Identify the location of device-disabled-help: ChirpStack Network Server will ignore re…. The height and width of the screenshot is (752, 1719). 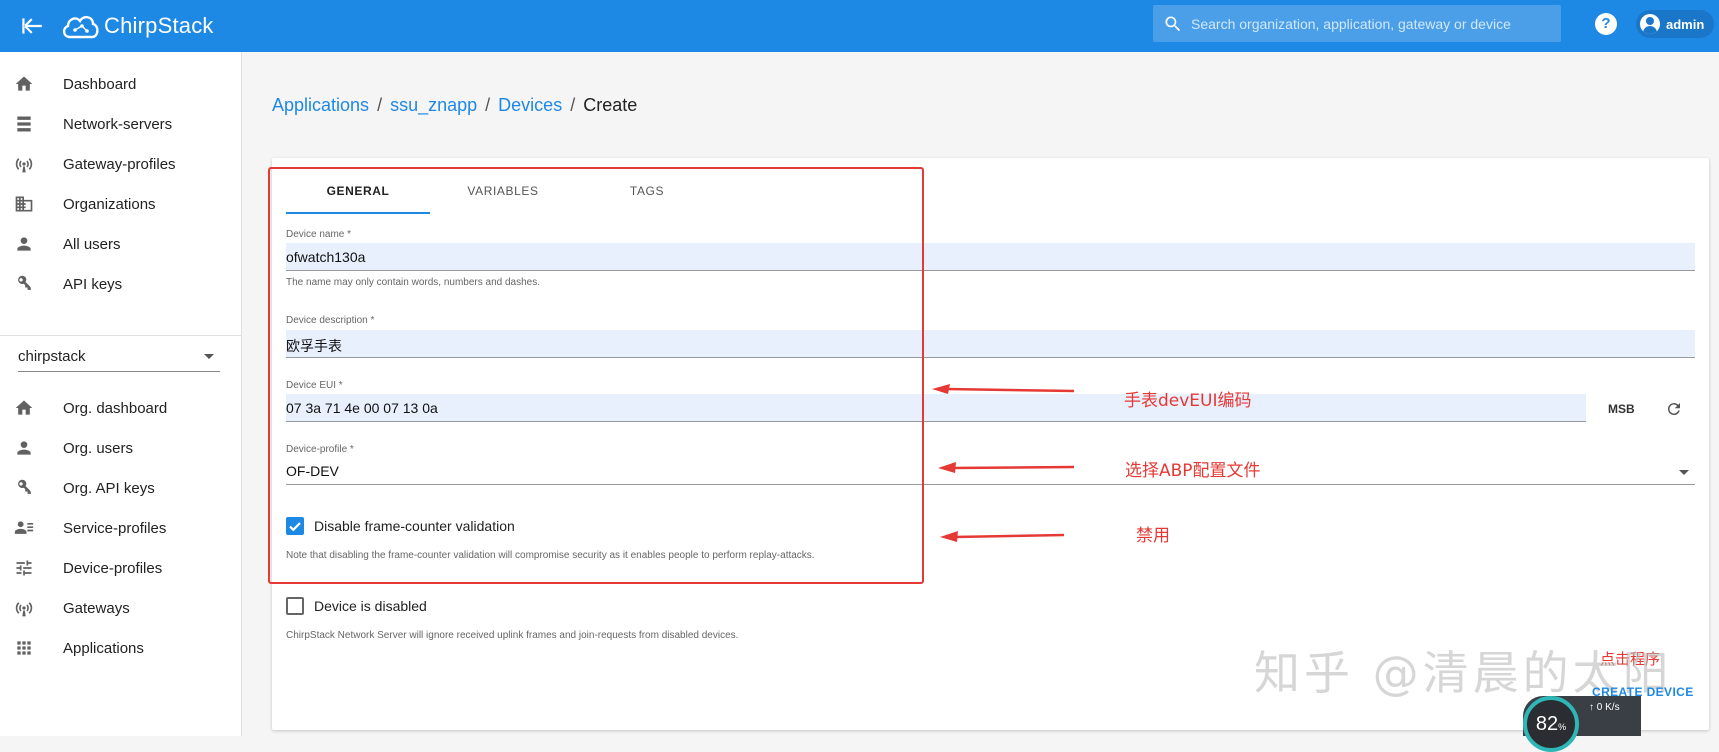
(512, 635).